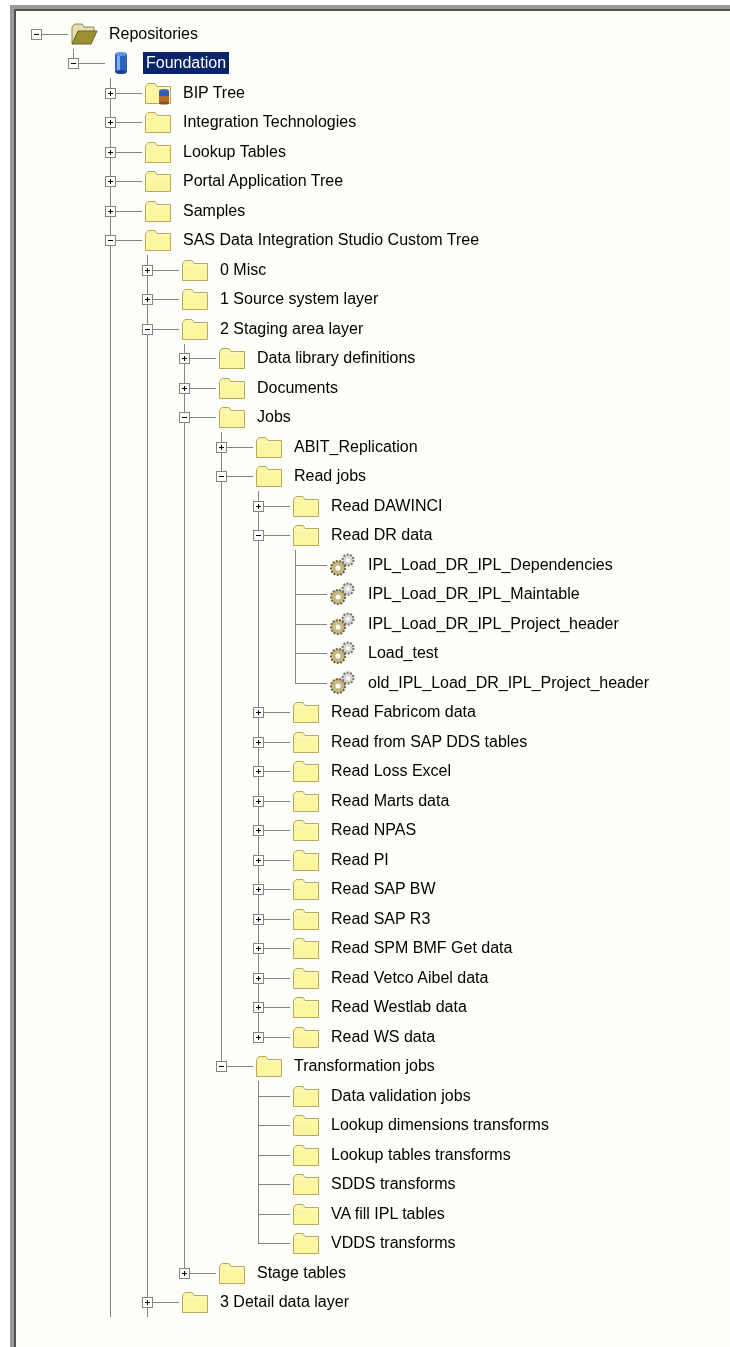  Describe the element at coordinates (284, 1302) in the screenshot. I see `tree-item: 3 Detail data layer` at that location.